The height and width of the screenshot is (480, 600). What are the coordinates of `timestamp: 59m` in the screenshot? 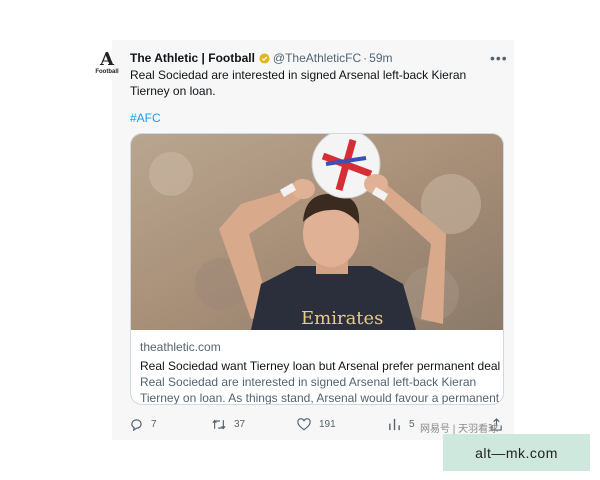 It's located at (380, 58).